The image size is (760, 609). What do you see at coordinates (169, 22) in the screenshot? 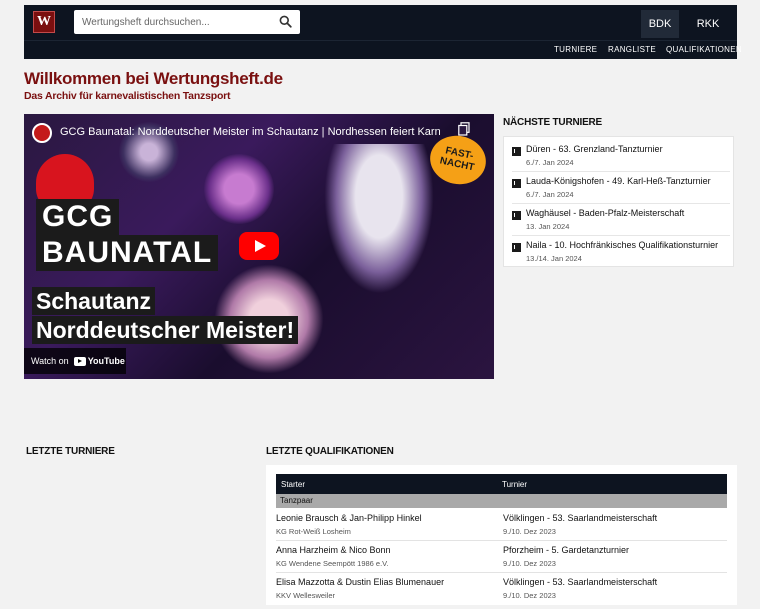
I see `search-input` at bounding box center [169, 22].